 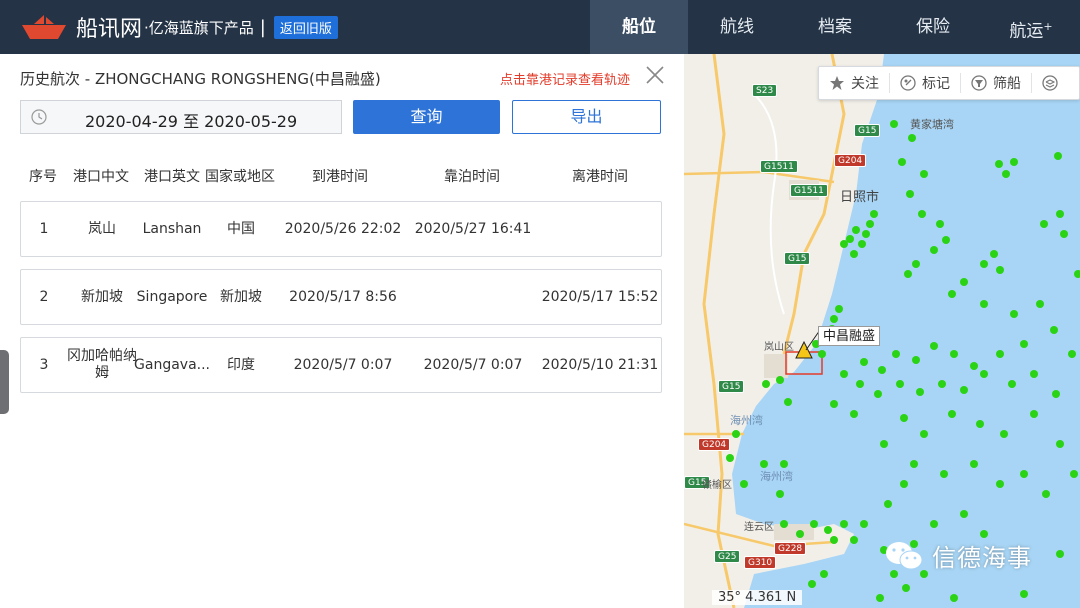 What do you see at coordinates (565, 78) in the screenshot?
I see `view-track-link: 点击靠港记录查看轨迹` at bounding box center [565, 78].